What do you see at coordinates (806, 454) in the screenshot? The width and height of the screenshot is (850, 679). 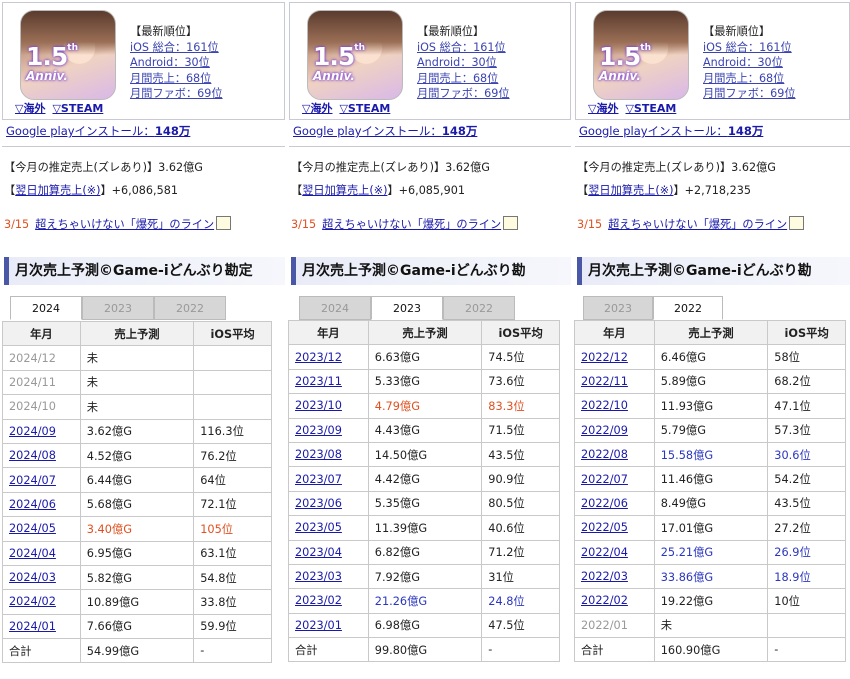 I see `ios-rank-cell: 30.6位` at bounding box center [806, 454].